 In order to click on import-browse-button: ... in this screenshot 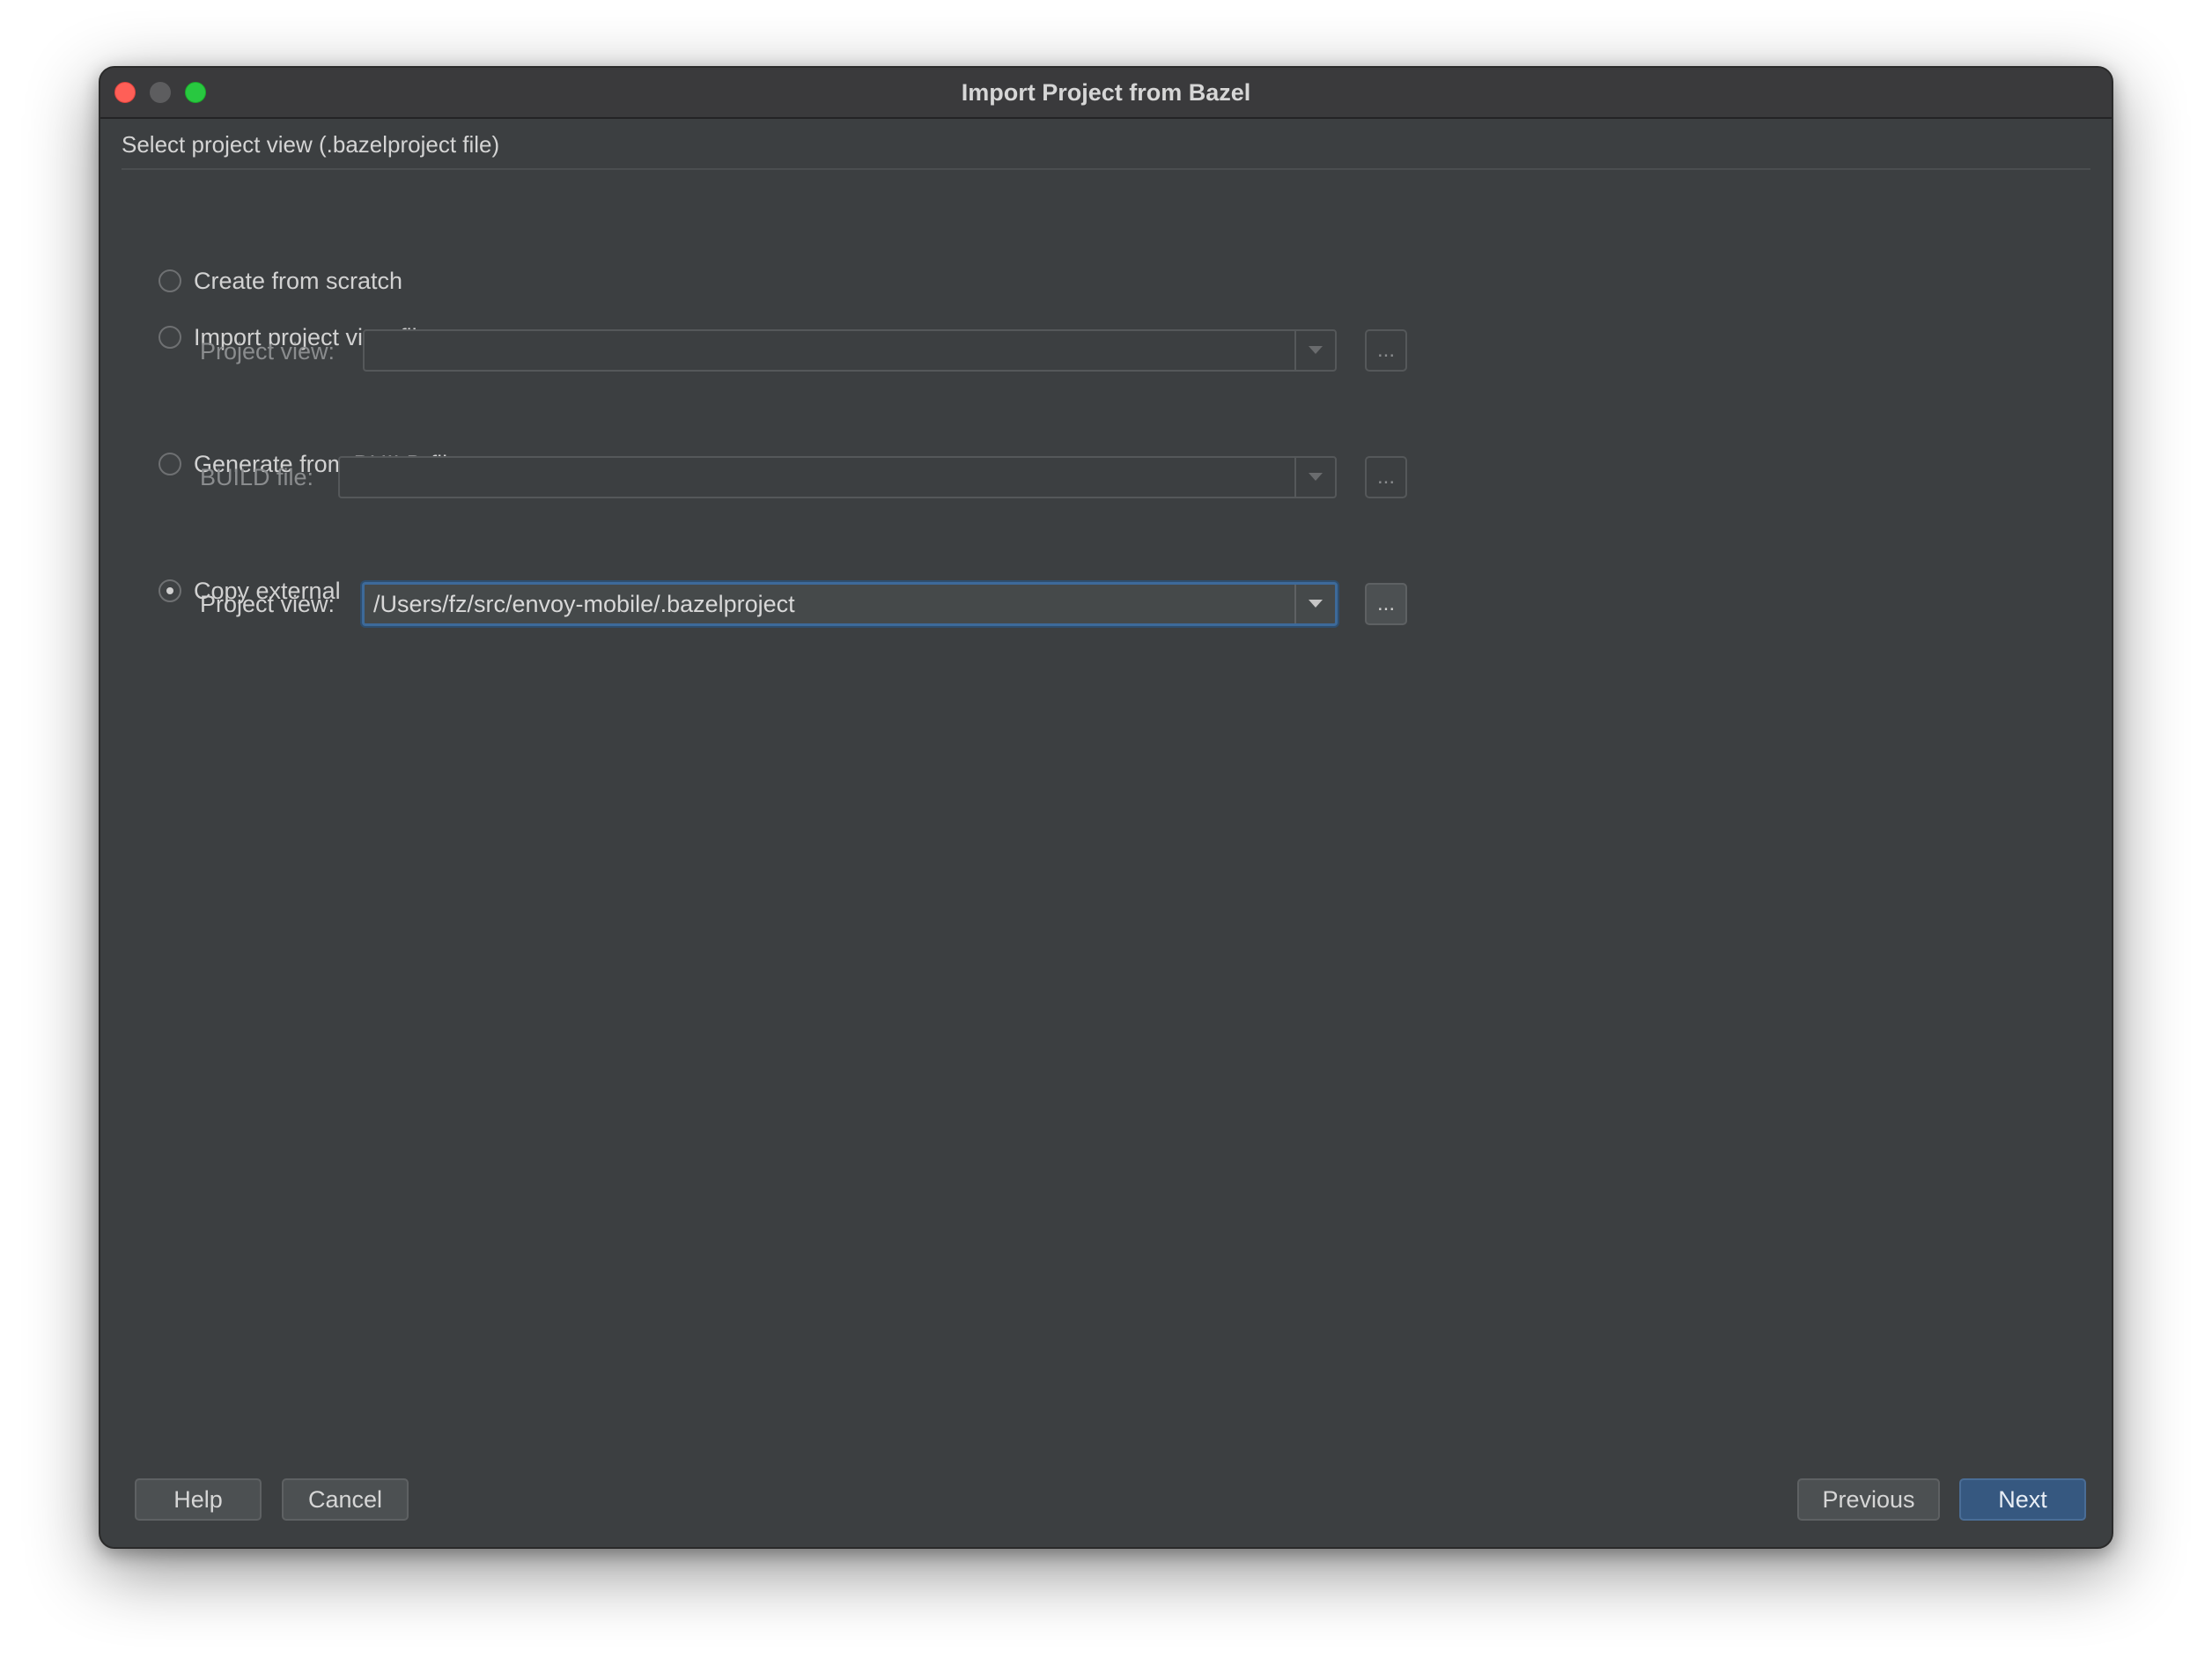, I will do `click(1386, 350)`.